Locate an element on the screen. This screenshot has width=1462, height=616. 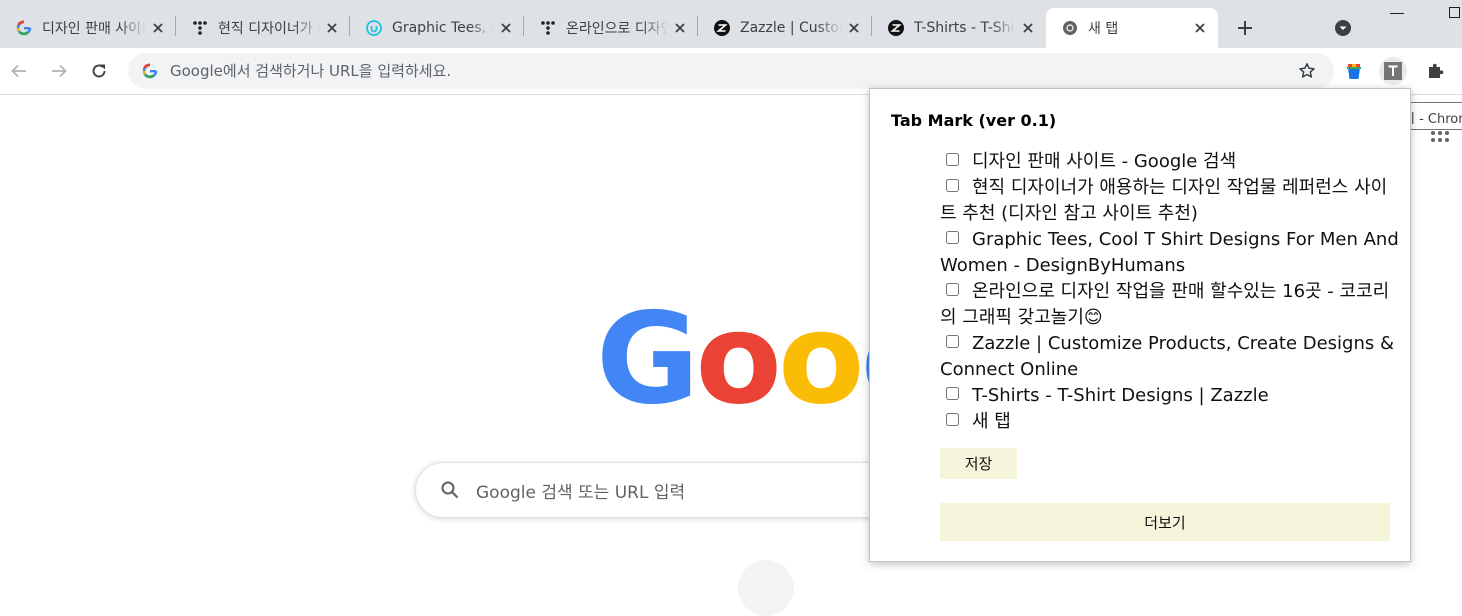
tab-online-design-sales: 온라인으로 디자인 is located at coordinates (611, 28).